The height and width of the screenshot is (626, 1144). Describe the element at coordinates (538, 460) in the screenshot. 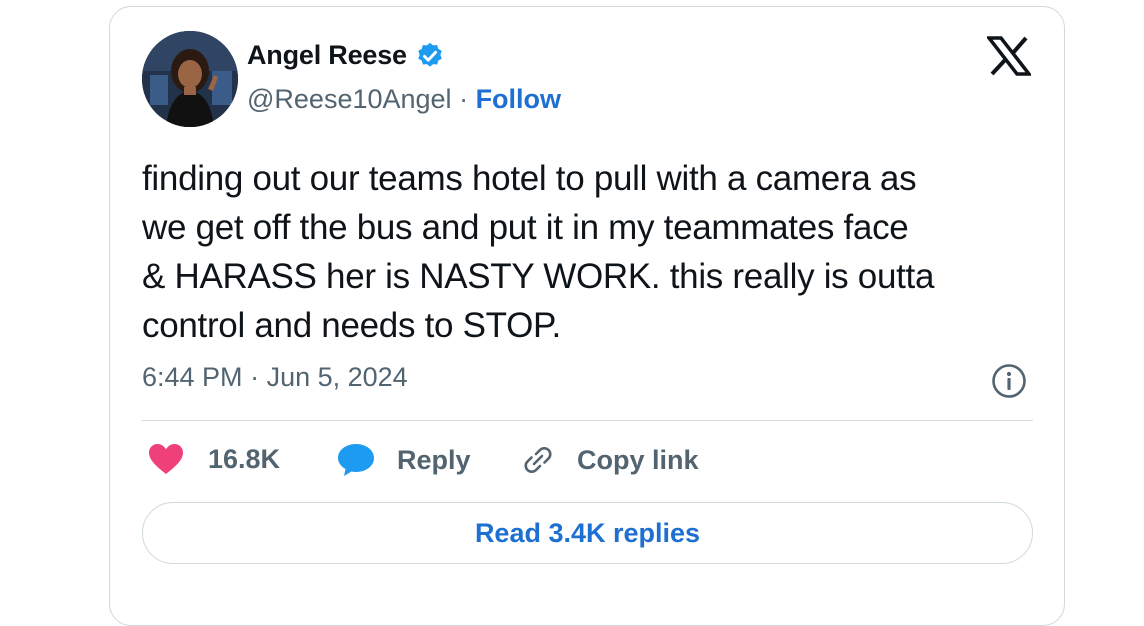

I see `link-icon` at that location.